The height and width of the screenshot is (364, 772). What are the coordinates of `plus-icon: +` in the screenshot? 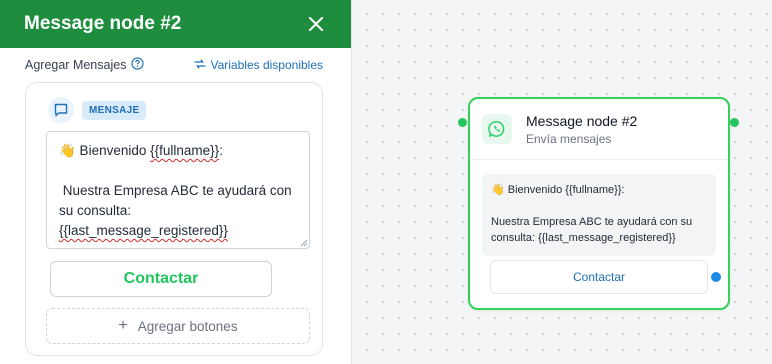 It's located at (123, 325).